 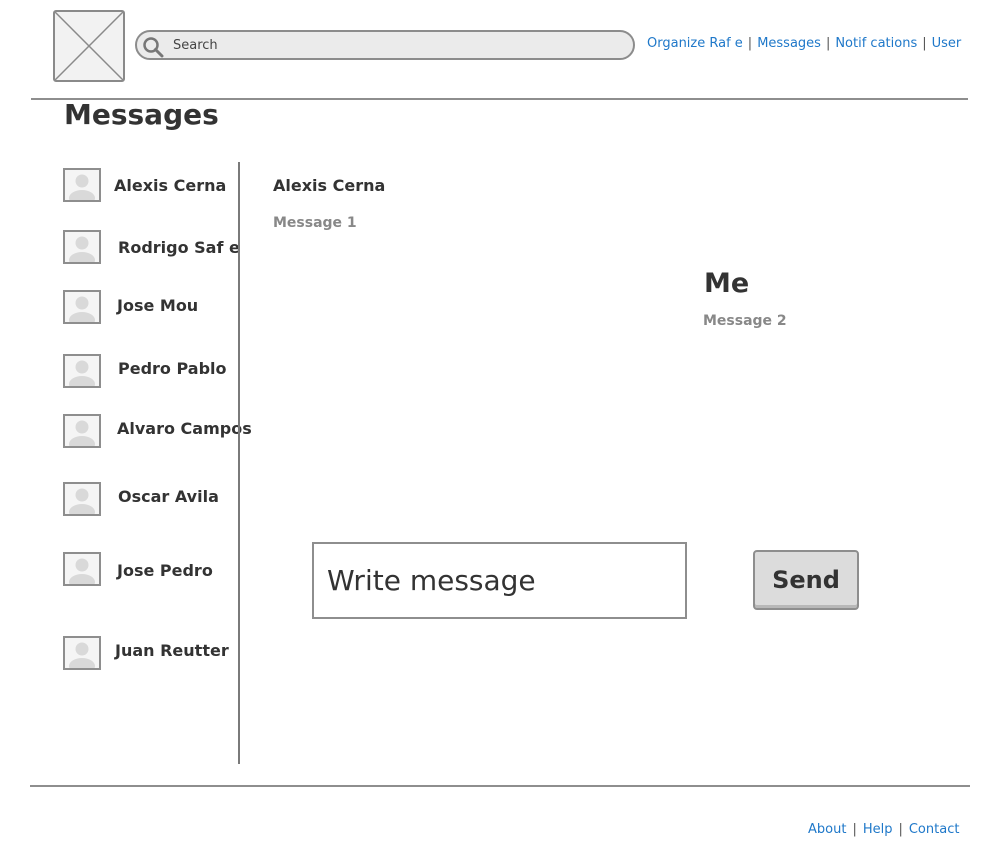 What do you see at coordinates (184, 428) in the screenshot?
I see `contact-name: Alvaro Campos` at bounding box center [184, 428].